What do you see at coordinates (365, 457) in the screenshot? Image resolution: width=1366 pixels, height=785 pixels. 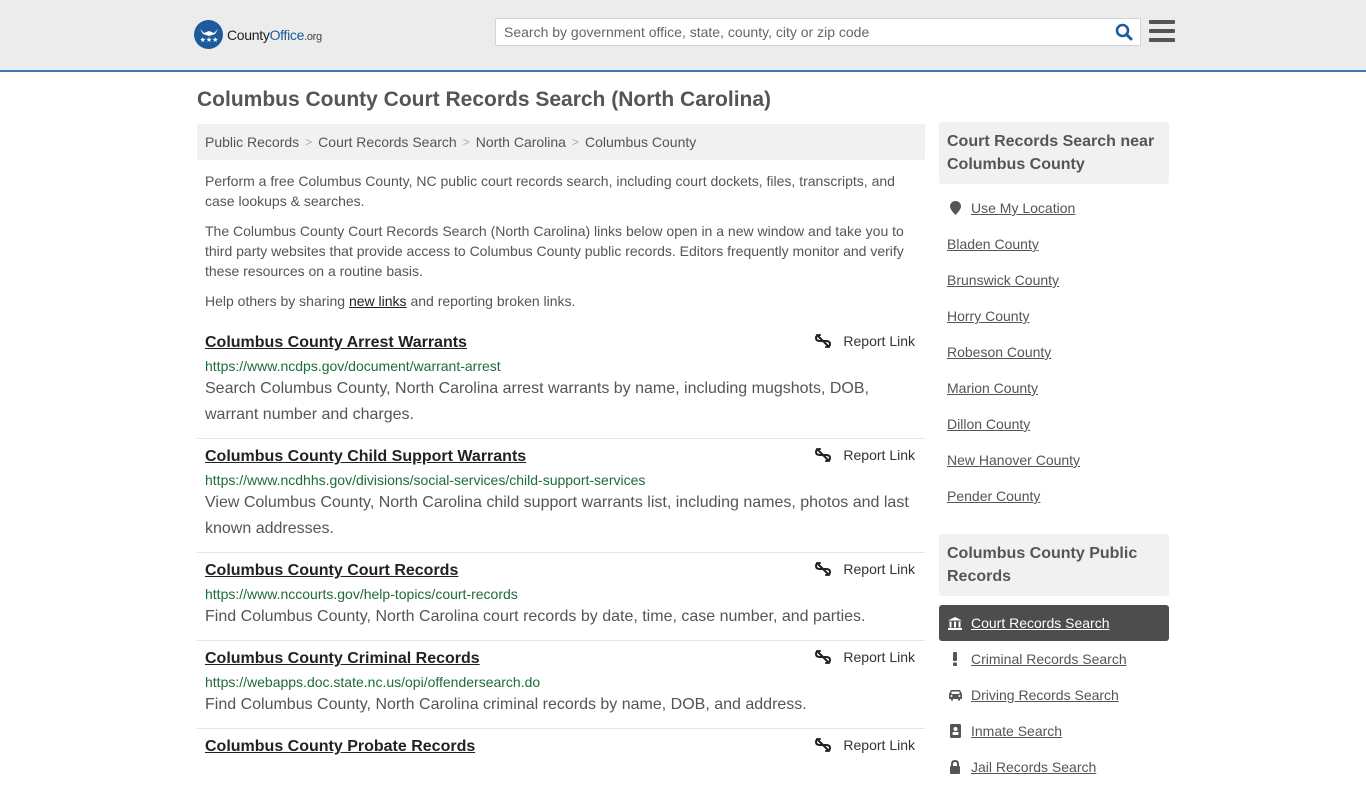 I see `result-title-link: Columbus County Child Support Warrants` at bounding box center [365, 457].